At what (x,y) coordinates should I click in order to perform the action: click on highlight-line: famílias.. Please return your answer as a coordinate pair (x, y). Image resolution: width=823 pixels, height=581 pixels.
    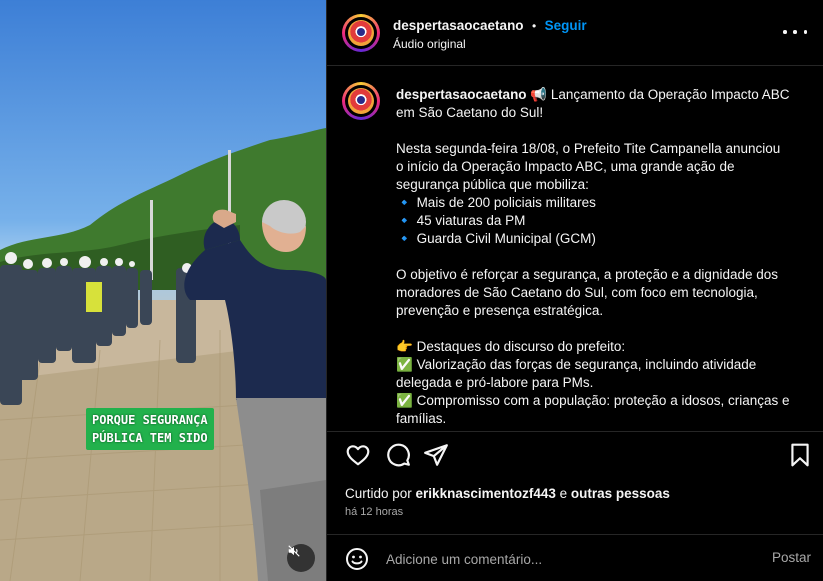
    Looking at the image, I should click on (421, 418).